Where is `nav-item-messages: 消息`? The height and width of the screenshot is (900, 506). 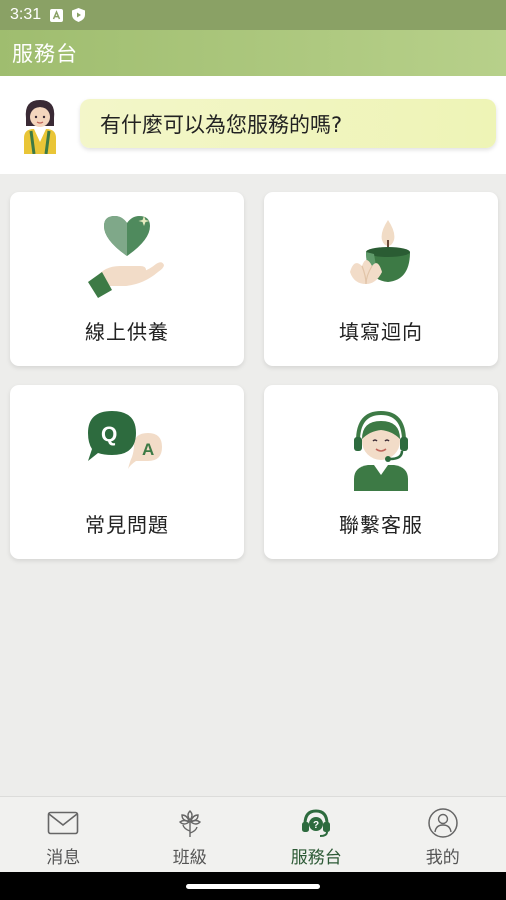
nav-item-messages: 消息 is located at coordinates (63, 834).